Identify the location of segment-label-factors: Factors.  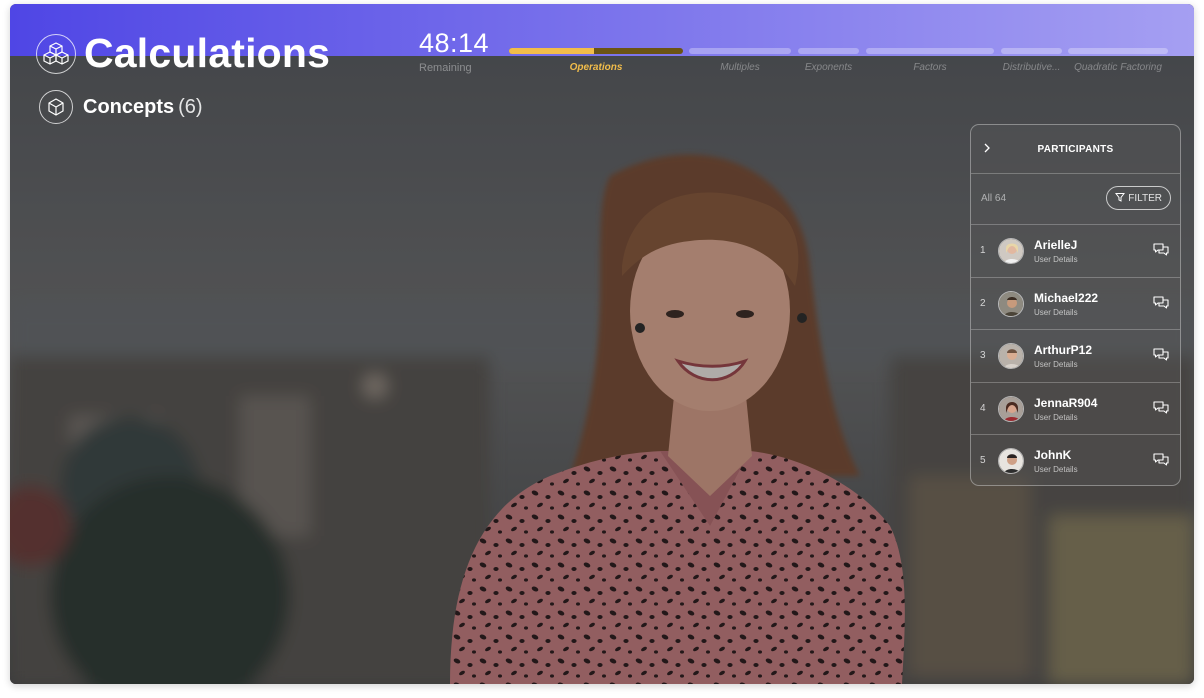
(930, 67).